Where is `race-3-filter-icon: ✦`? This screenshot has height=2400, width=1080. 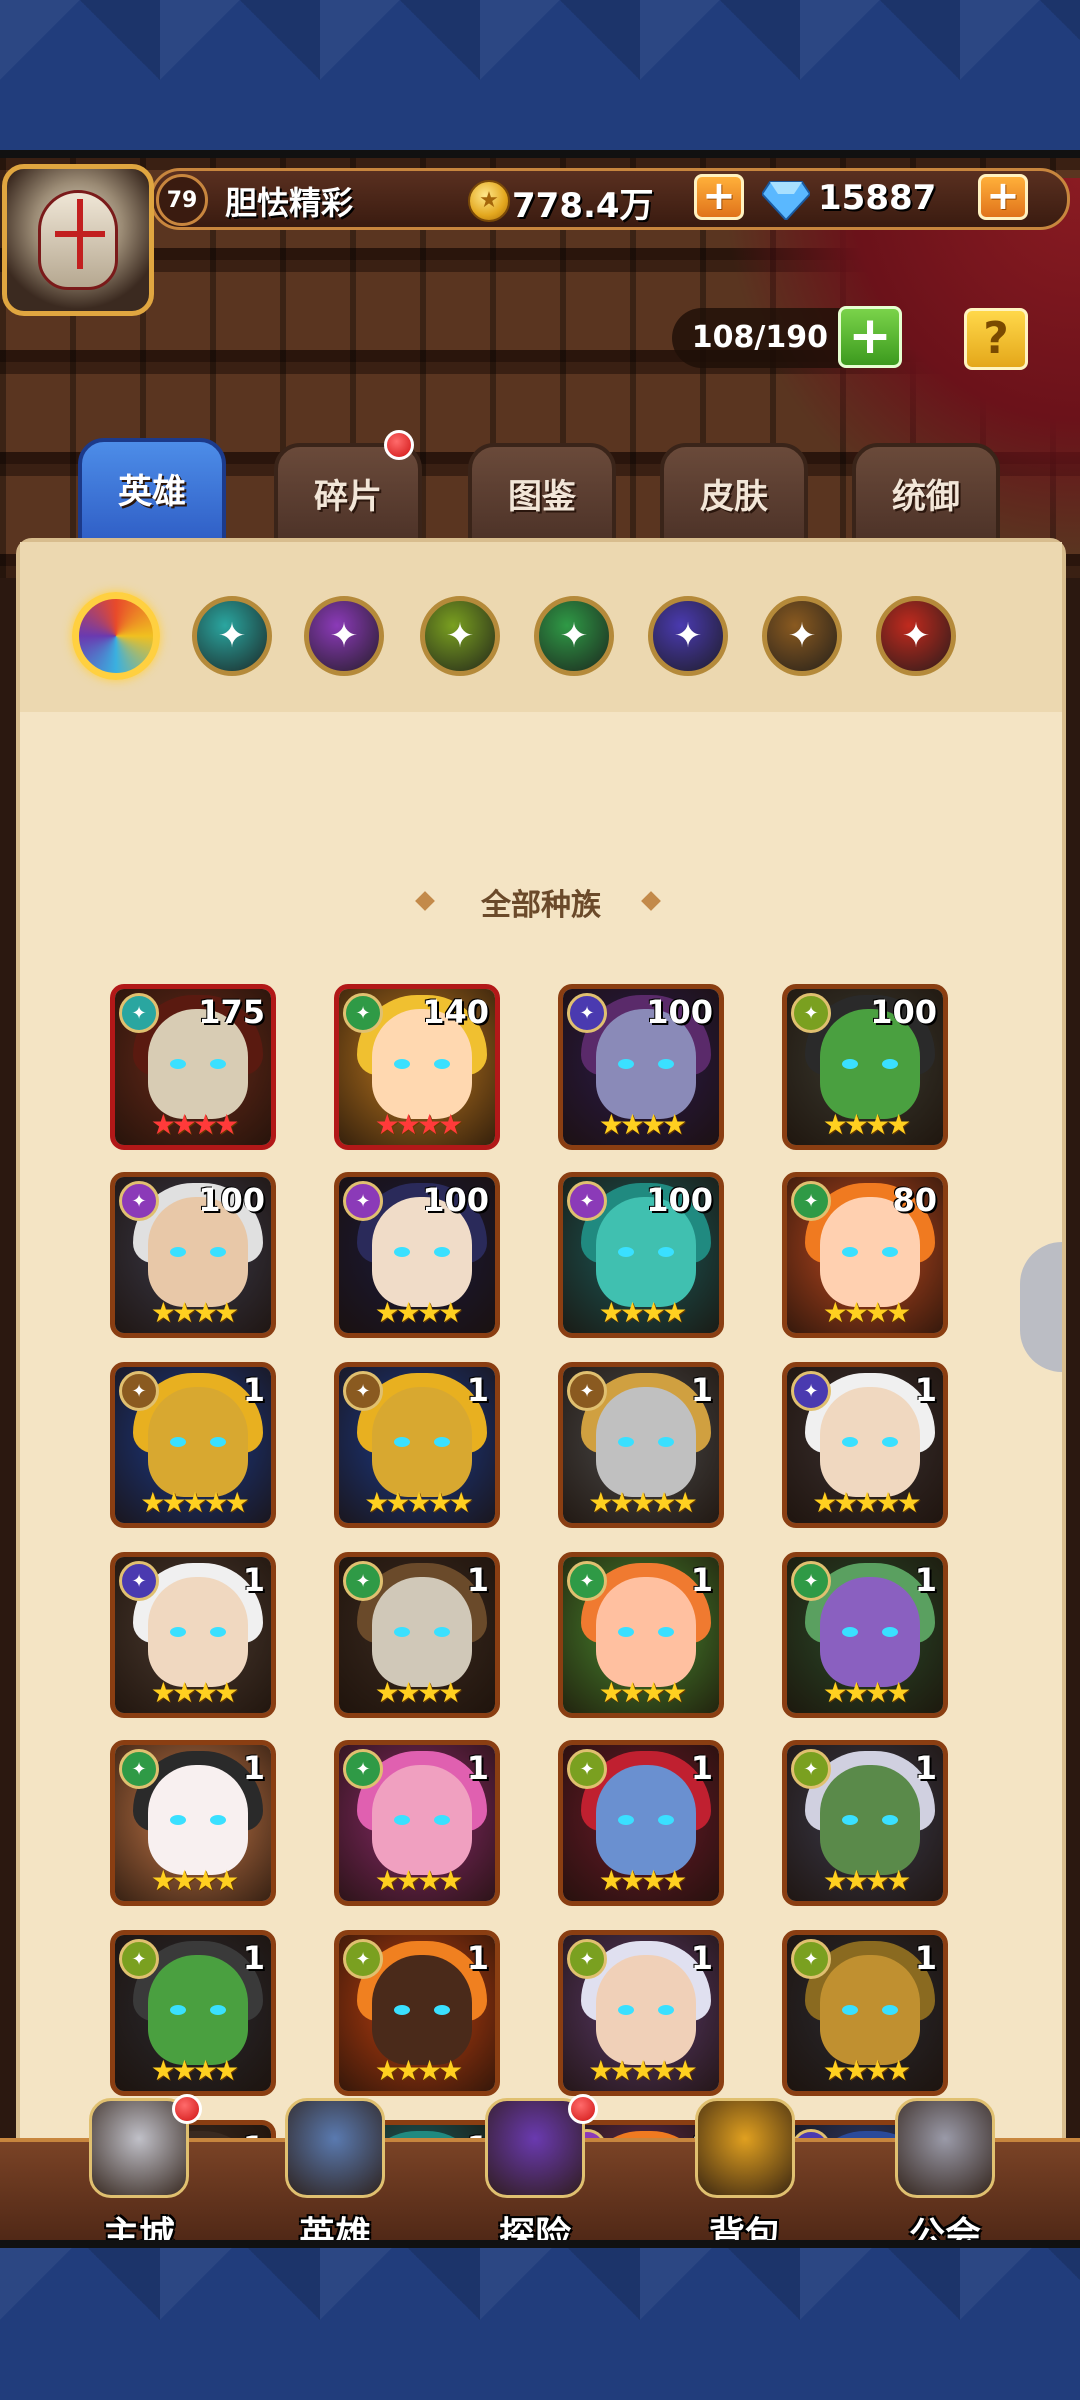 race-3-filter-icon: ✦ is located at coordinates (460, 636).